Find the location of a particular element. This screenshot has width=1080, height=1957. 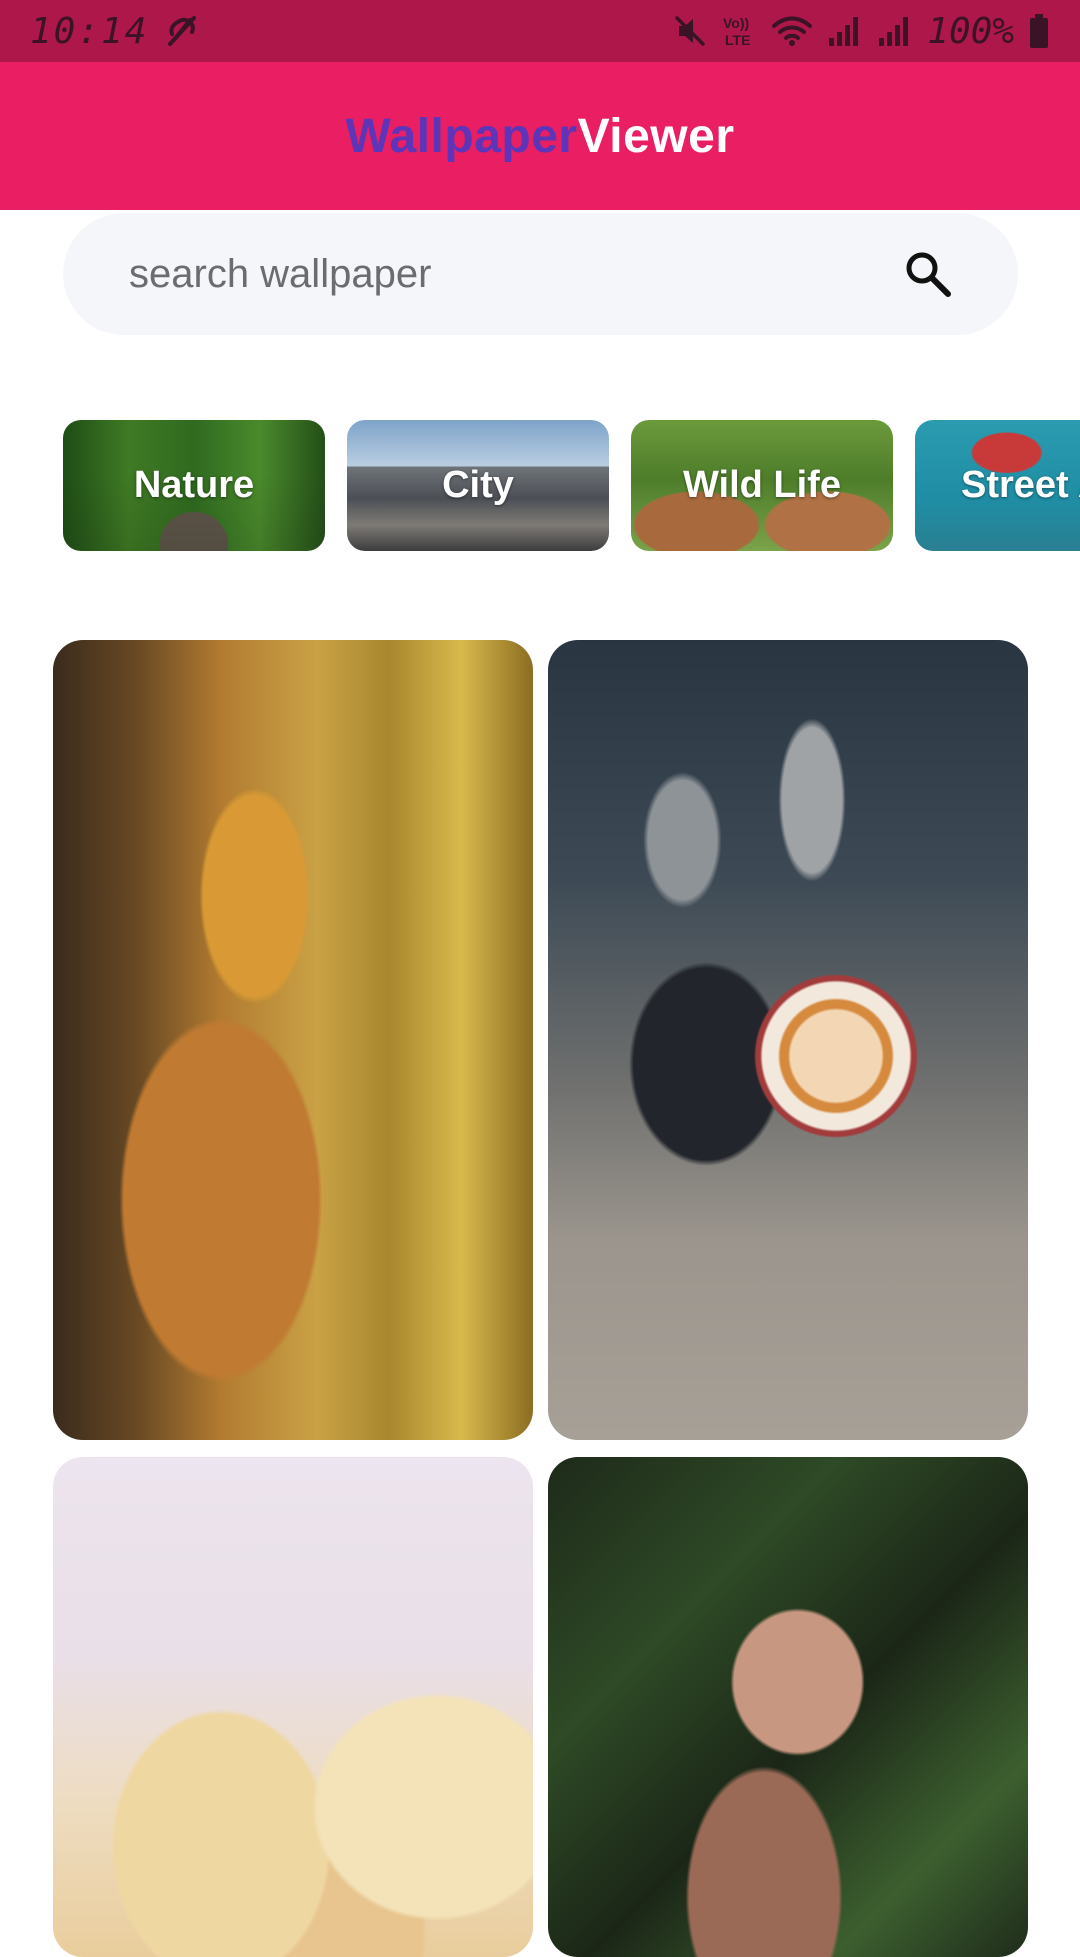

app-title-wallpaper: Wallpaper is located at coordinates (461, 136).